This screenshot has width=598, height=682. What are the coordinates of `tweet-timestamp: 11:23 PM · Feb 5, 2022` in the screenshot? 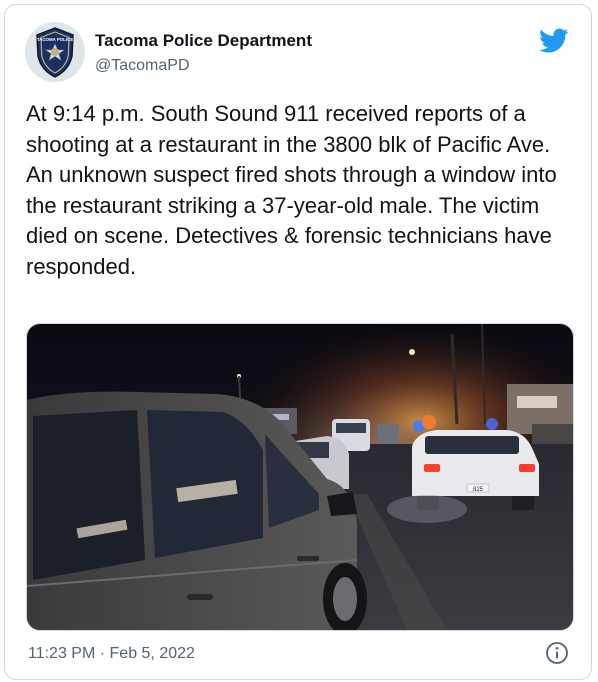 It's located at (111, 654).